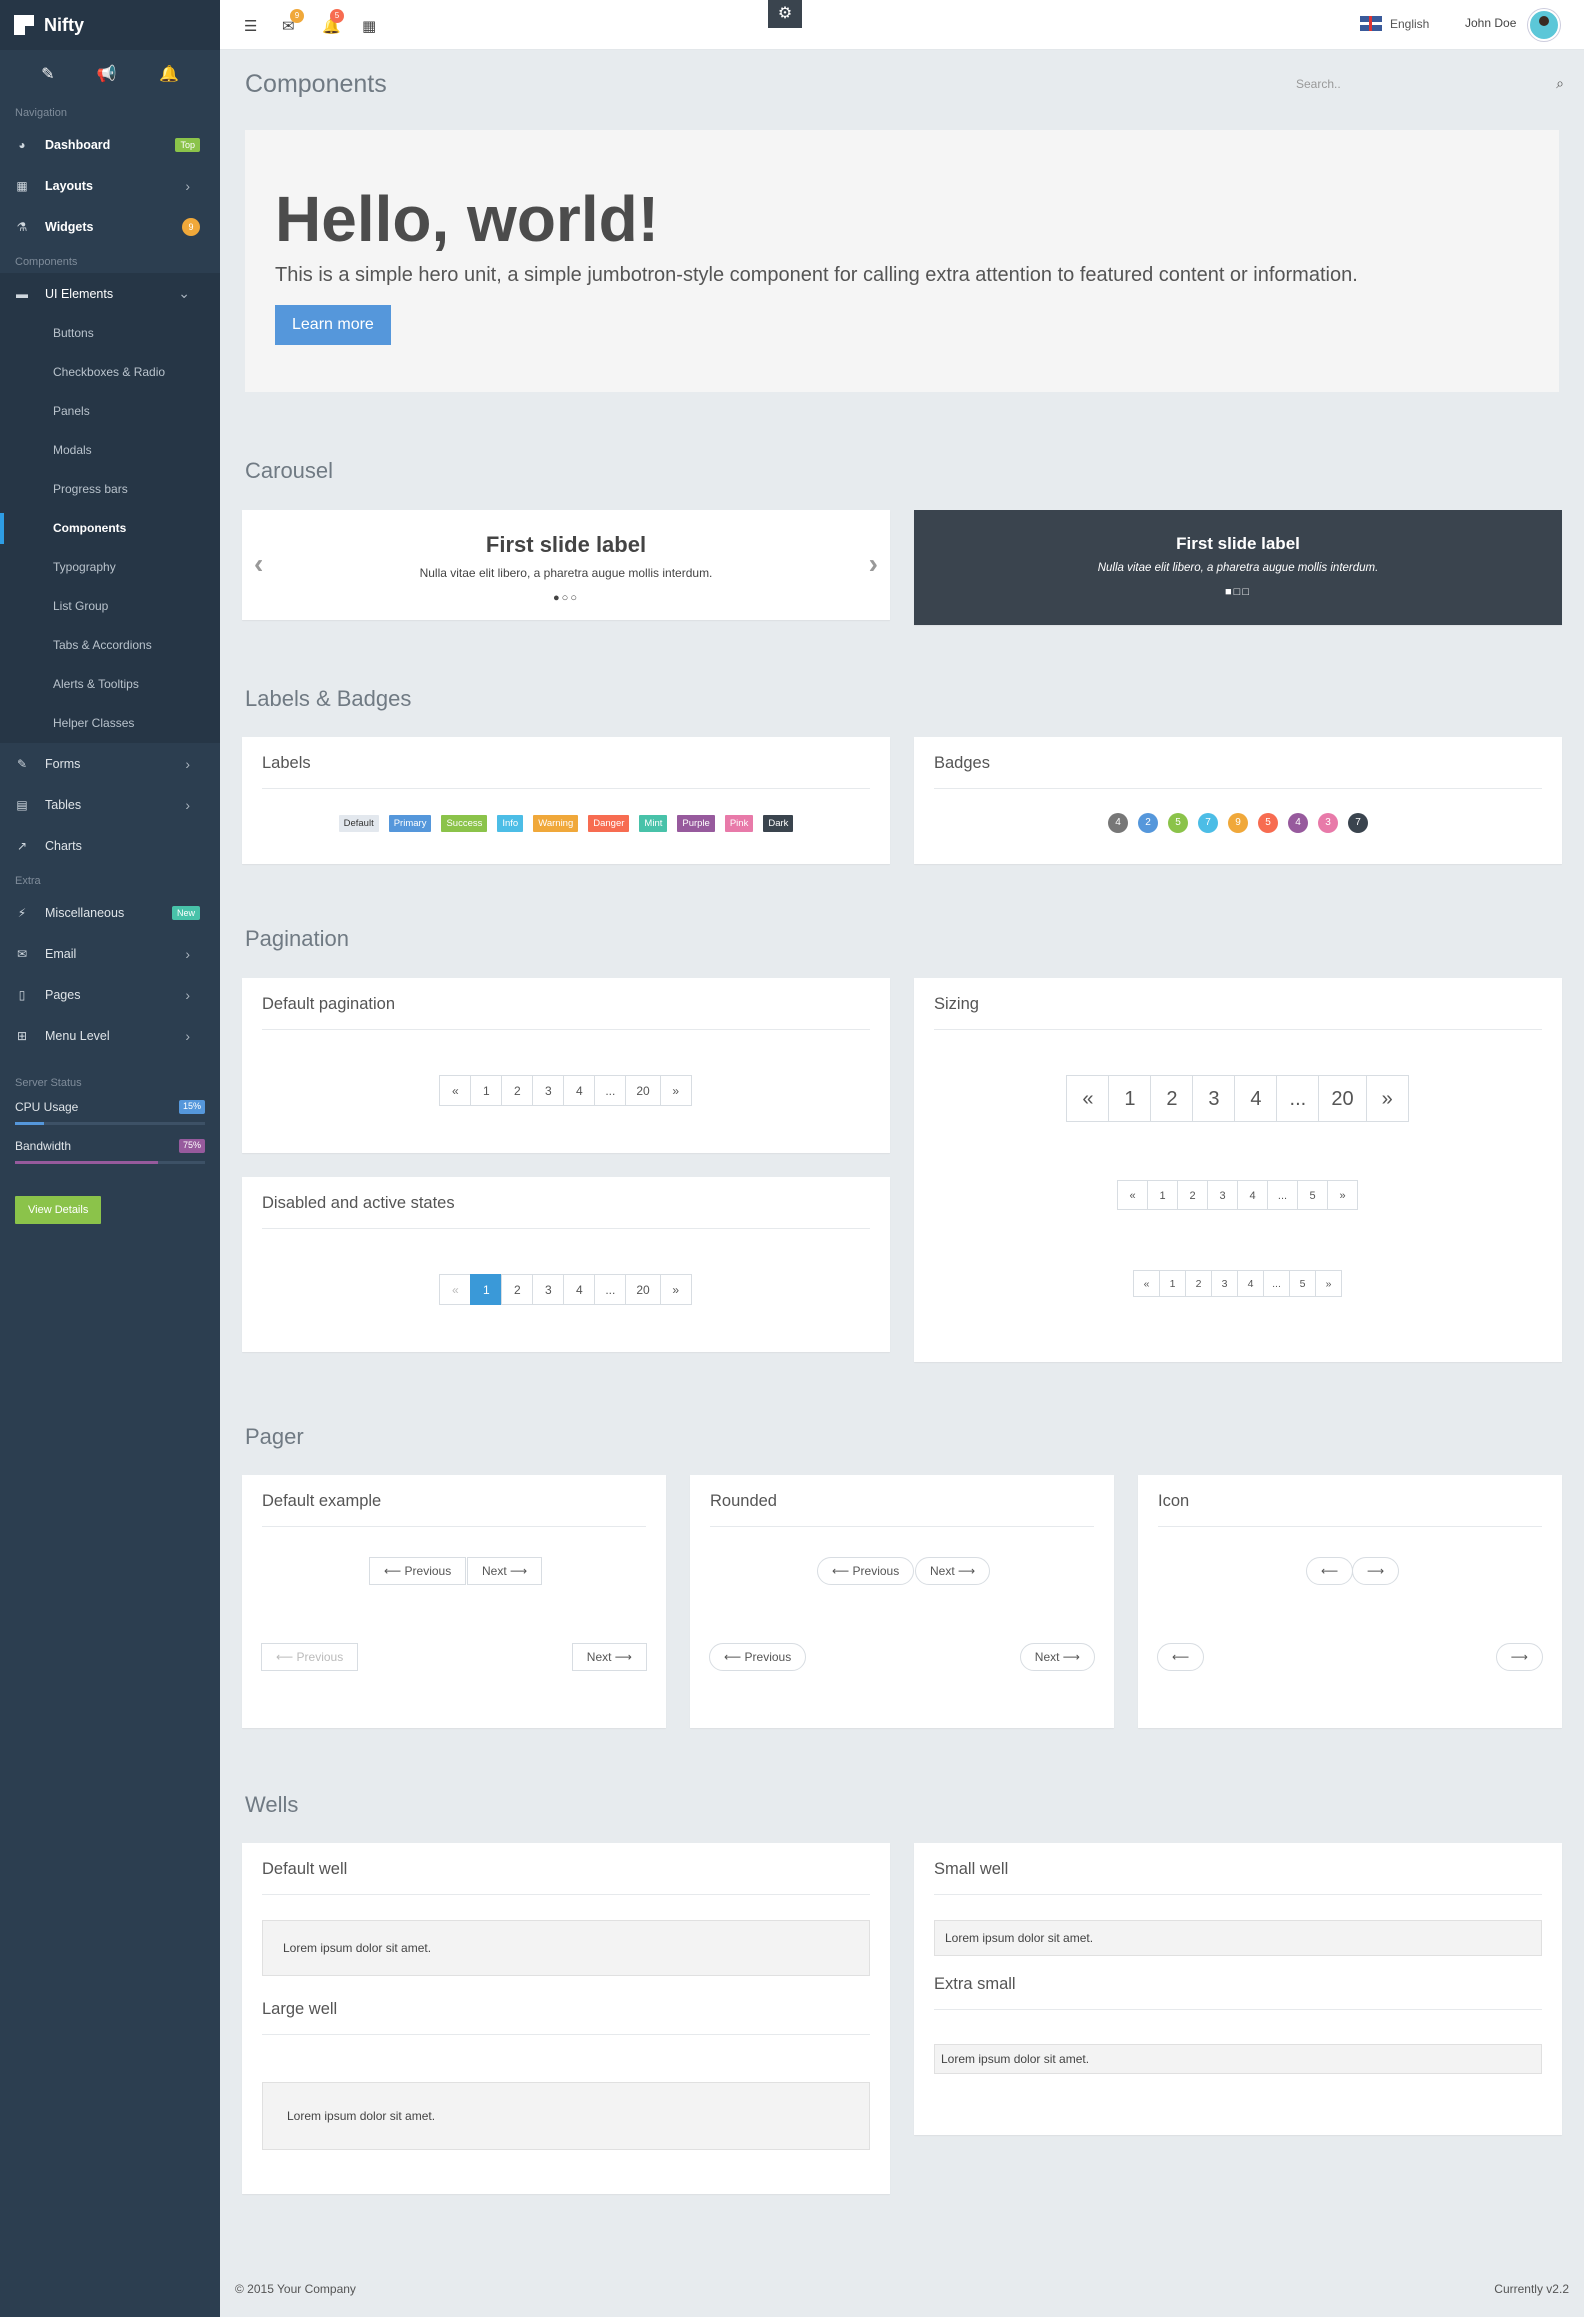 The image size is (1584, 2317). Describe the element at coordinates (110, 226) in the screenshot. I see `sidebar-item-widgets: ⚗ Widgets 9` at that location.